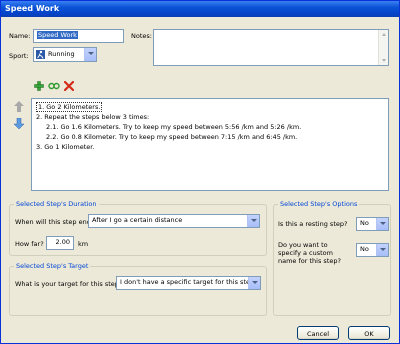  What do you see at coordinates (83, 244) in the screenshot?
I see `distance-unit: km` at bounding box center [83, 244].